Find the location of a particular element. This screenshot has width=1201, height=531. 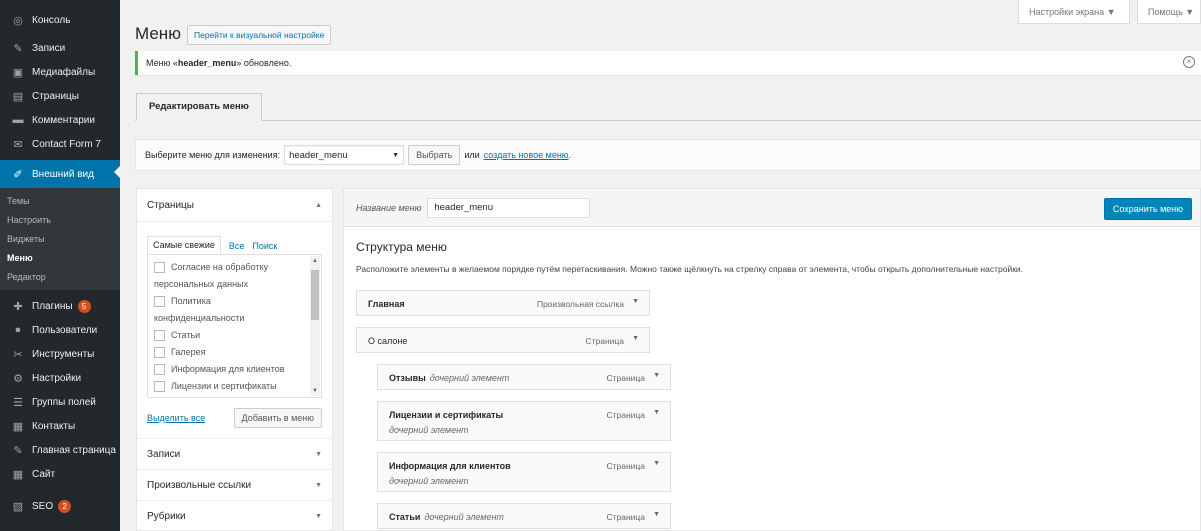

sidebar-item-home-page: ✎ Главная страница is located at coordinates (60, 450).